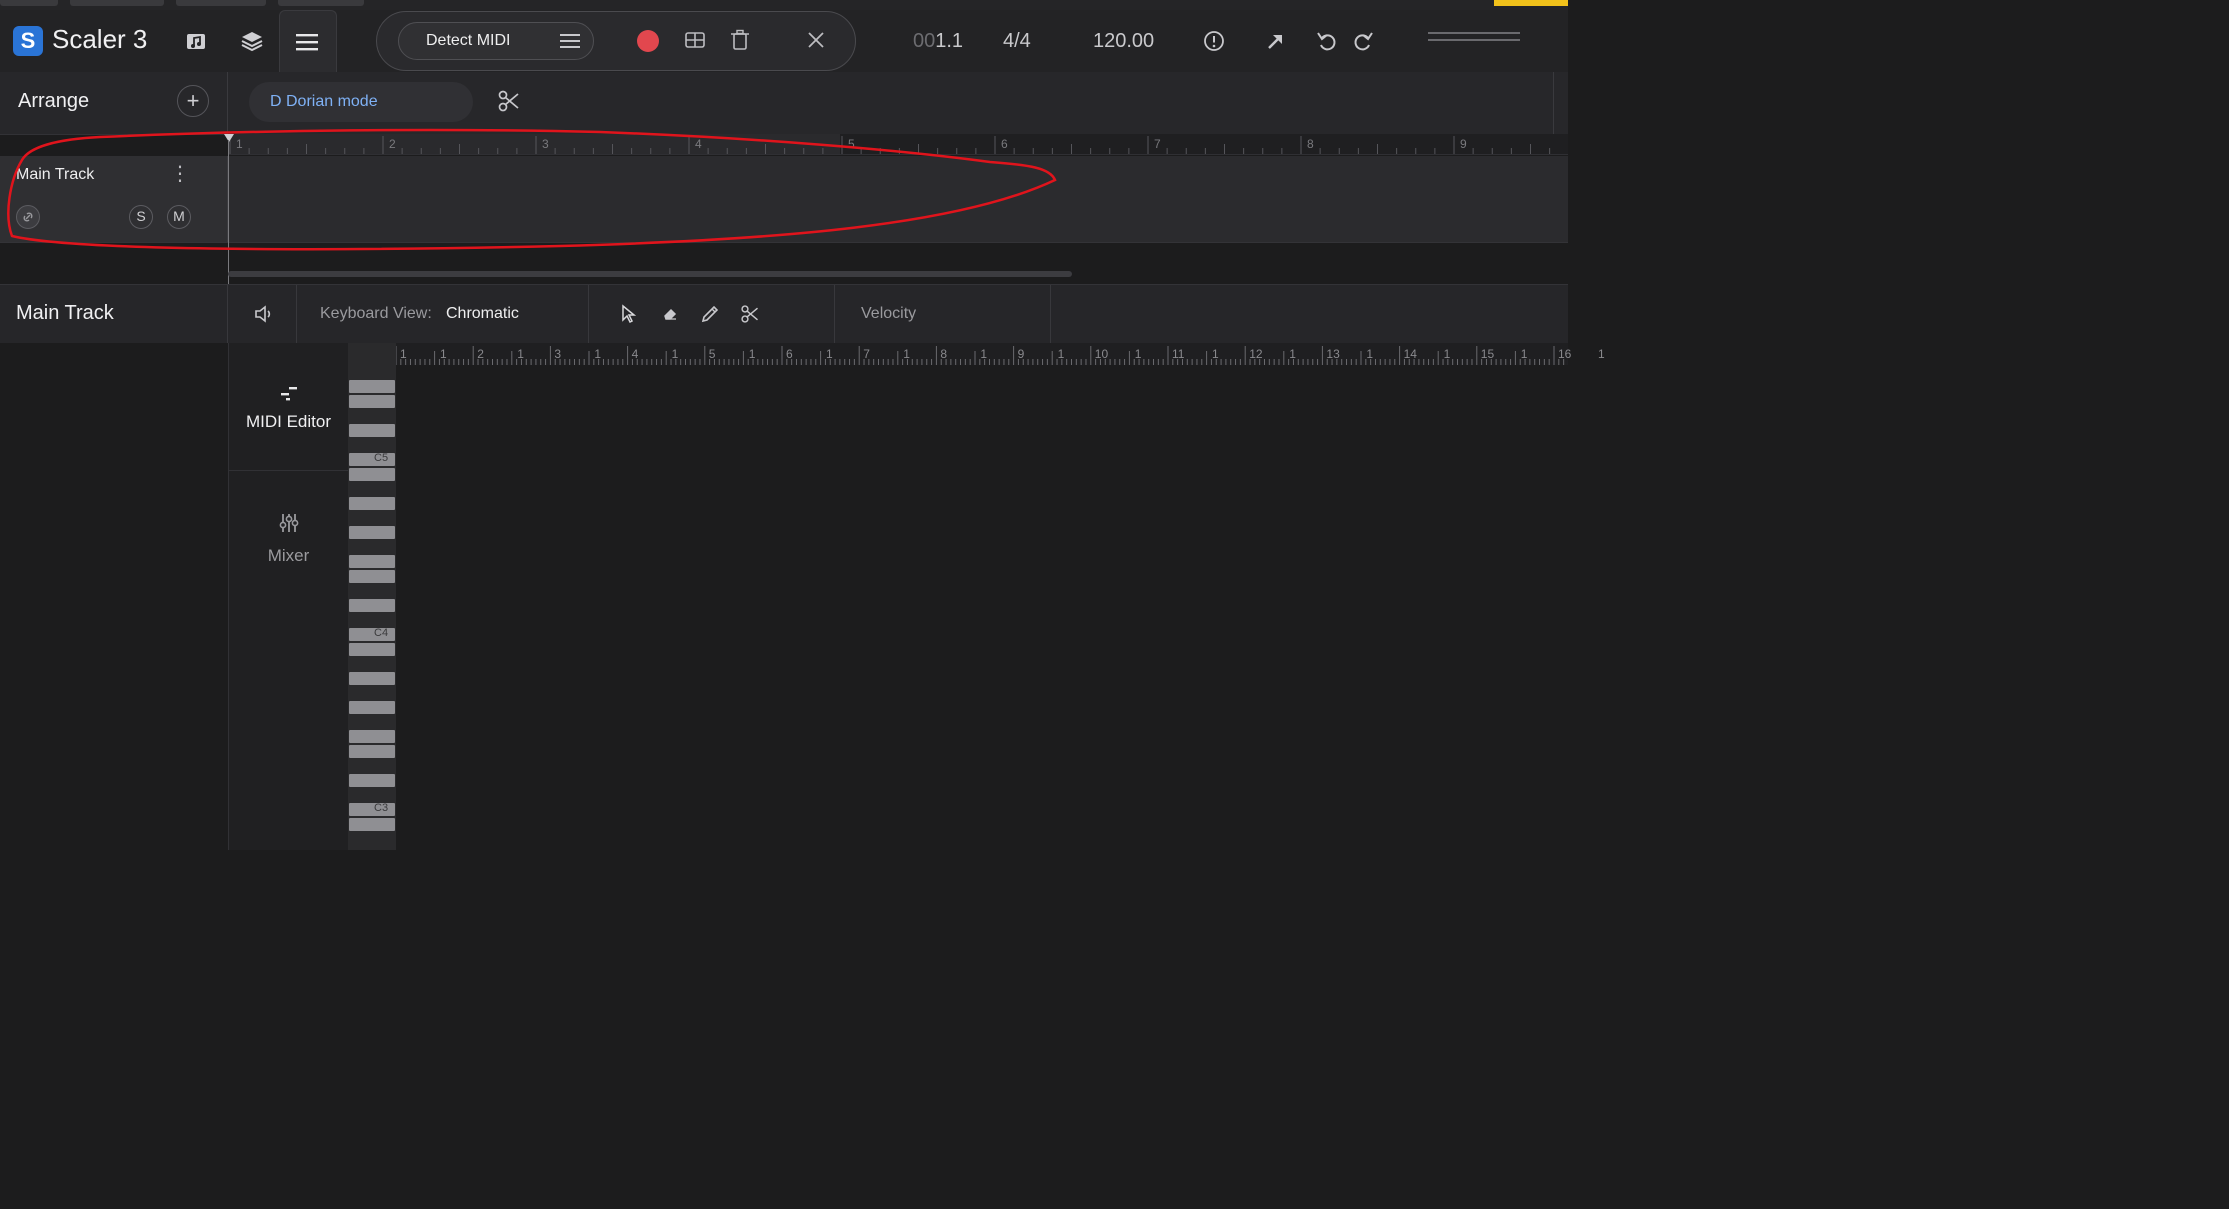 The image size is (2229, 1209). What do you see at coordinates (288, 394) in the screenshot?
I see `midi-editor-icon` at bounding box center [288, 394].